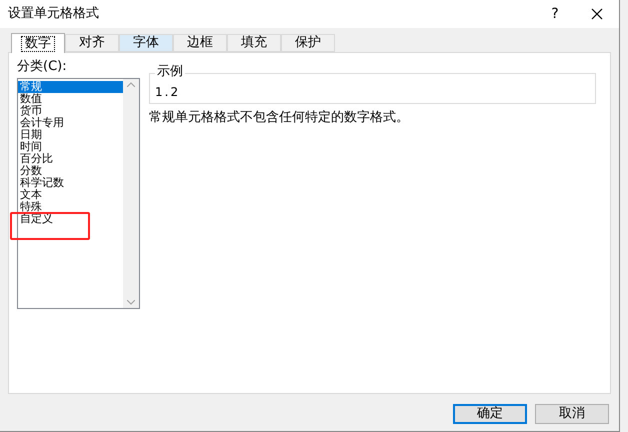 This screenshot has width=628, height=432. I want to click on sample-label: 示例, so click(170, 72).